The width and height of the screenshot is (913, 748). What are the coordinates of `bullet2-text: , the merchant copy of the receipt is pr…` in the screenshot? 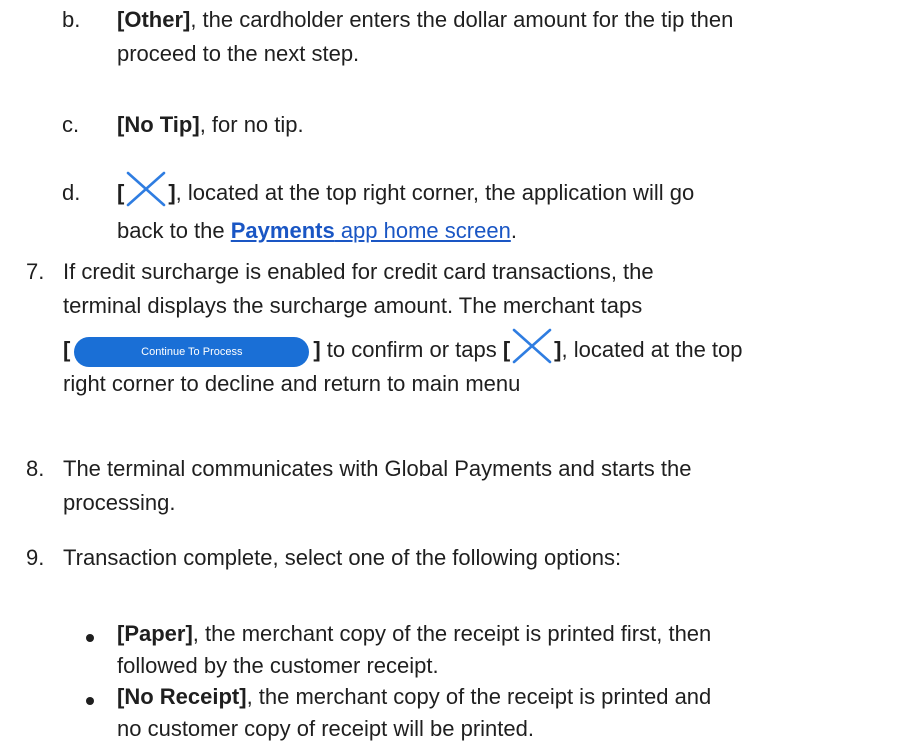 It's located at (479, 696).